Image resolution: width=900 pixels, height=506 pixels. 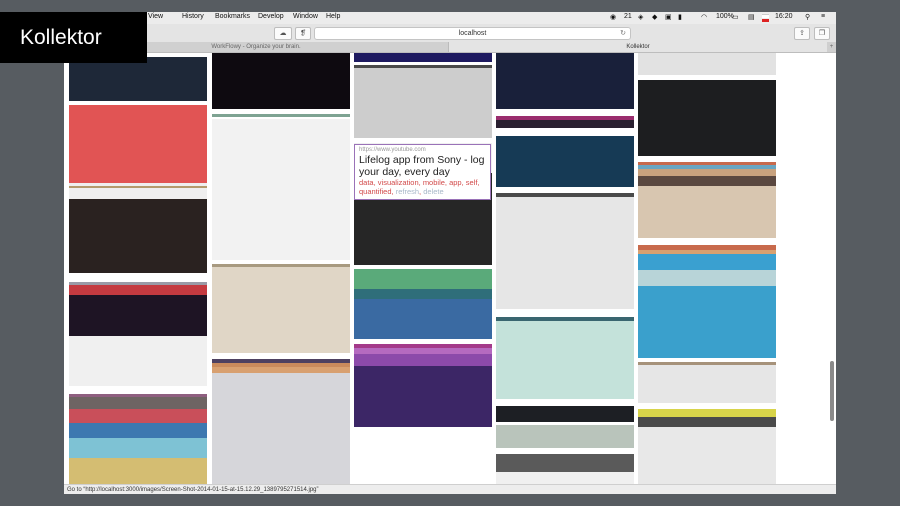 What do you see at coordinates (455, 182) in the screenshot?
I see `tag-link: app` at bounding box center [455, 182].